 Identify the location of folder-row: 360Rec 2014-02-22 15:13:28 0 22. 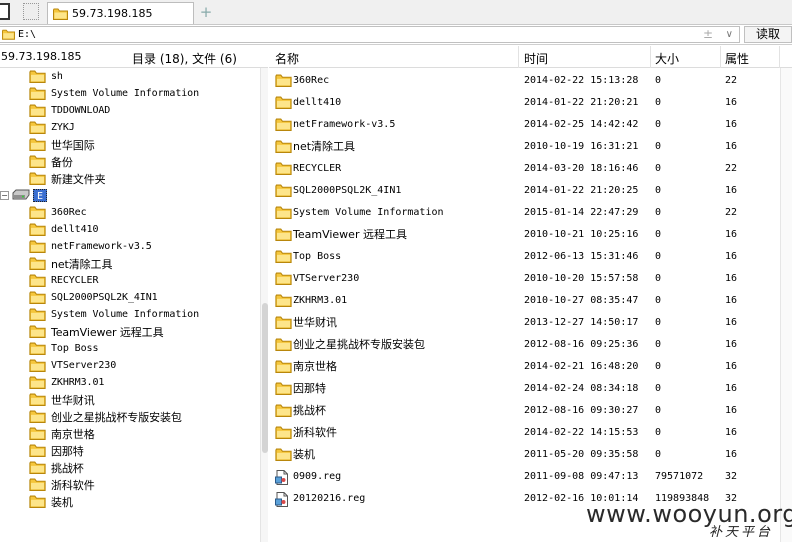
(524, 81).